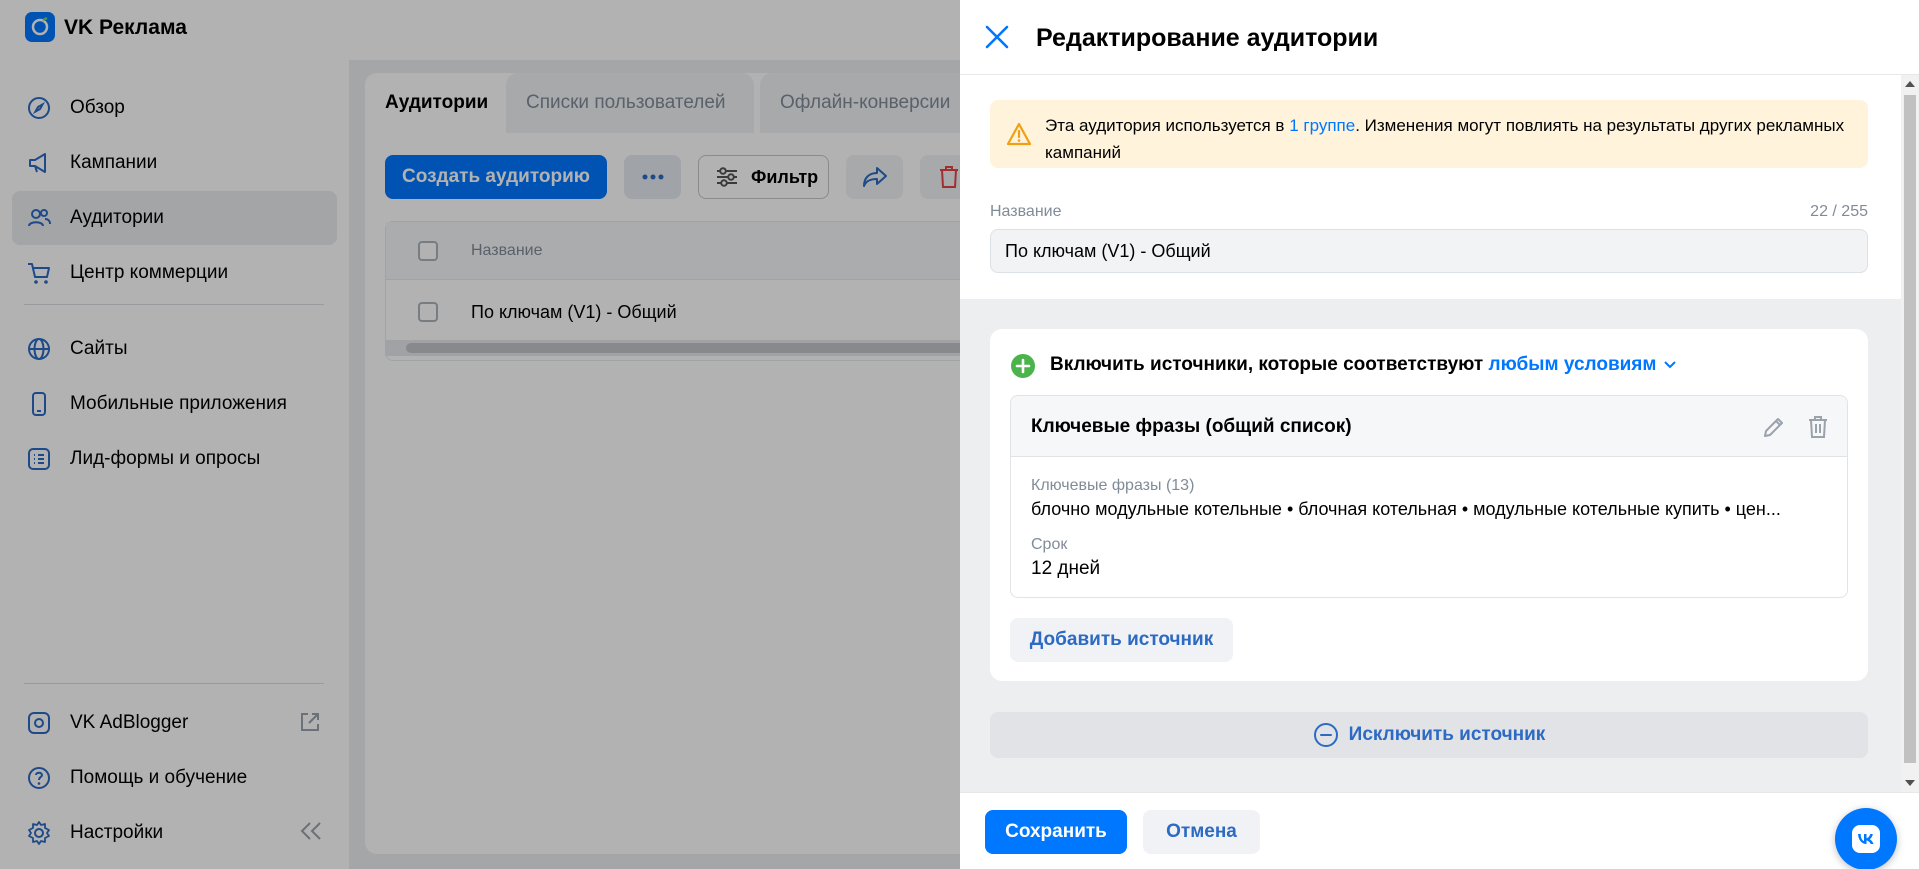  I want to click on chevron-down-icon, so click(1670, 365).